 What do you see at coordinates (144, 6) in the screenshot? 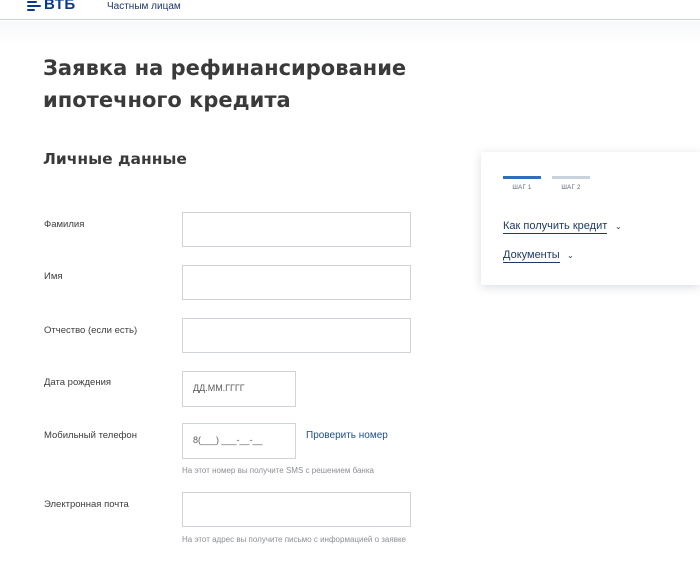
I see `nav-private-clients: Частным лицам` at bounding box center [144, 6].